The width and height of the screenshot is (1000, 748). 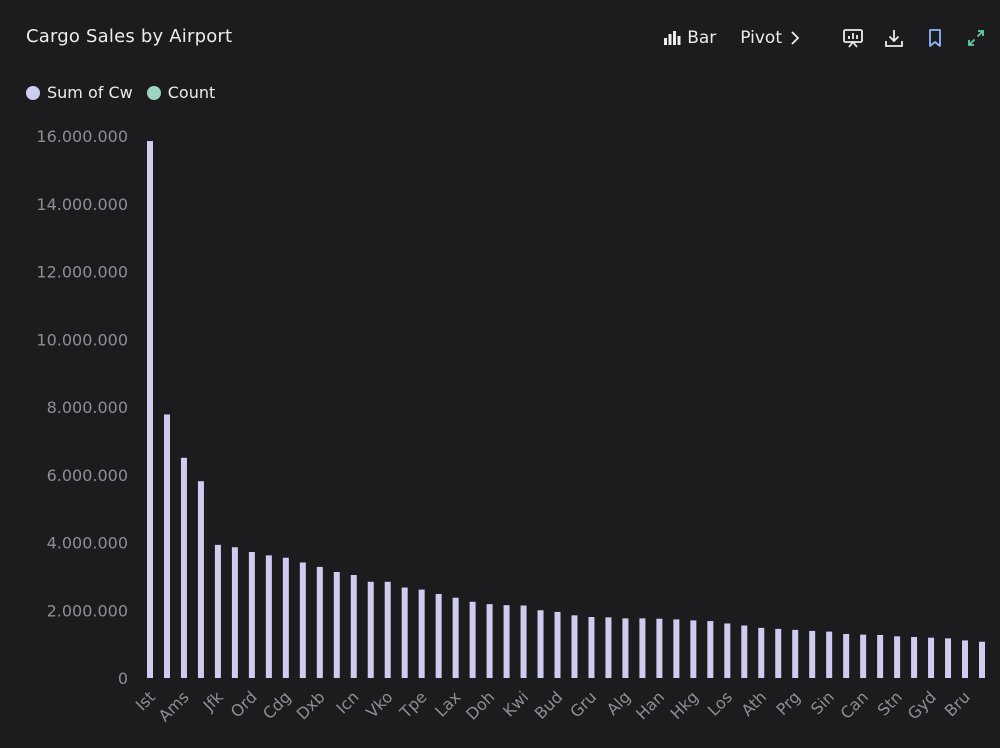 What do you see at coordinates (145, 700) in the screenshot?
I see `x-tick-label: Ist` at bounding box center [145, 700].